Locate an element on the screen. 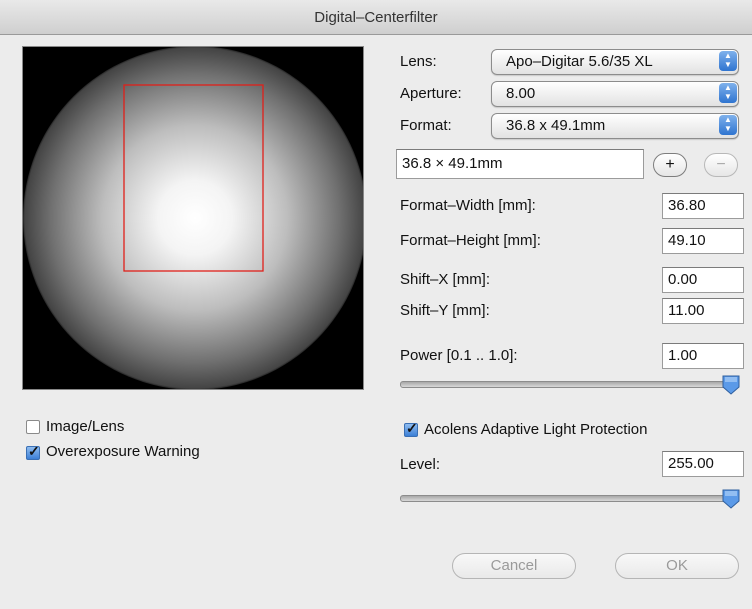 Image resolution: width=752 pixels, height=609 pixels. level-slider is located at coordinates (567, 498).